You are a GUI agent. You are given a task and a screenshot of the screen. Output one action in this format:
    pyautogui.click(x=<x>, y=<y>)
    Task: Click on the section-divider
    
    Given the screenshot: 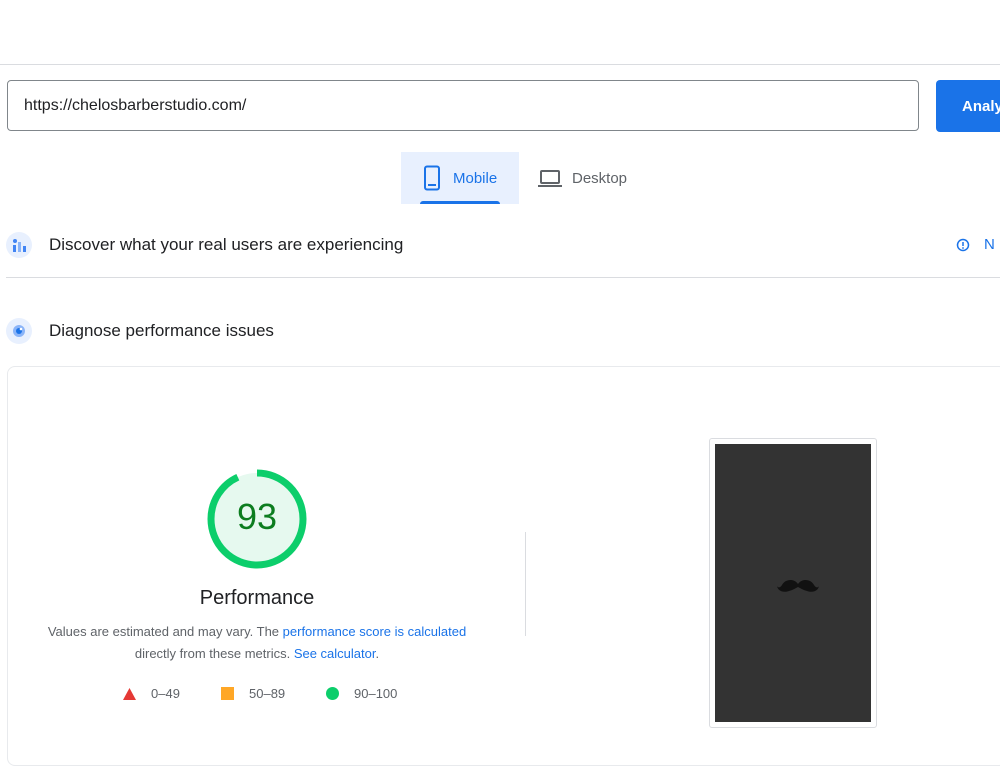 What is the action you would take?
    pyautogui.click(x=503, y=277)
    